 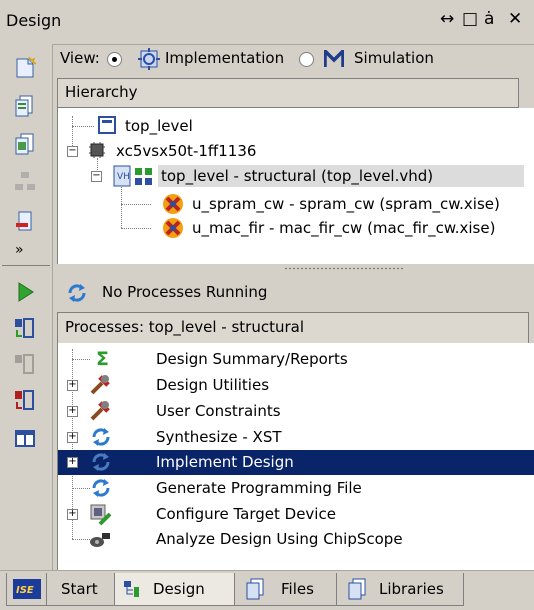 I want to click on process-implement-design: + Implement Design, so click(x=296, y=462).